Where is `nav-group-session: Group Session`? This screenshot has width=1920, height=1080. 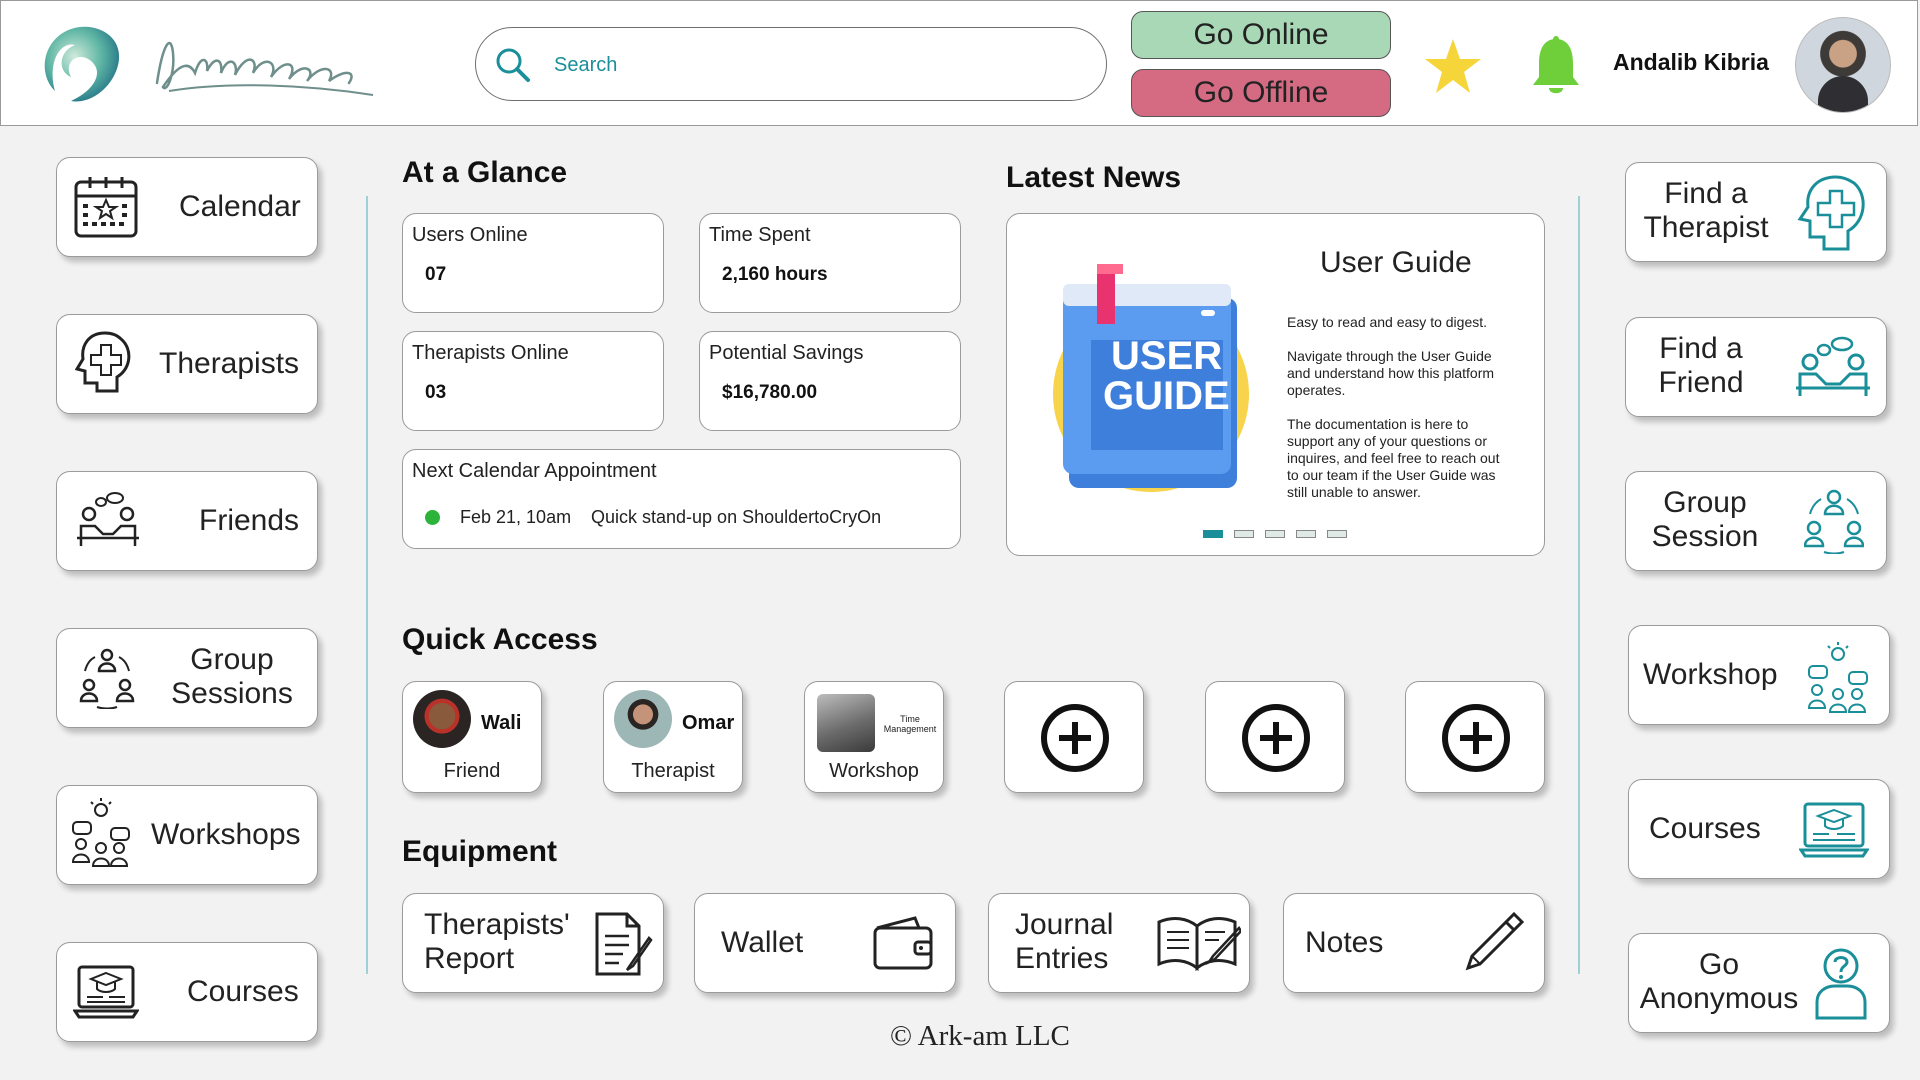 nav-group-session: Group Session is located at coordinates (1756, 521).